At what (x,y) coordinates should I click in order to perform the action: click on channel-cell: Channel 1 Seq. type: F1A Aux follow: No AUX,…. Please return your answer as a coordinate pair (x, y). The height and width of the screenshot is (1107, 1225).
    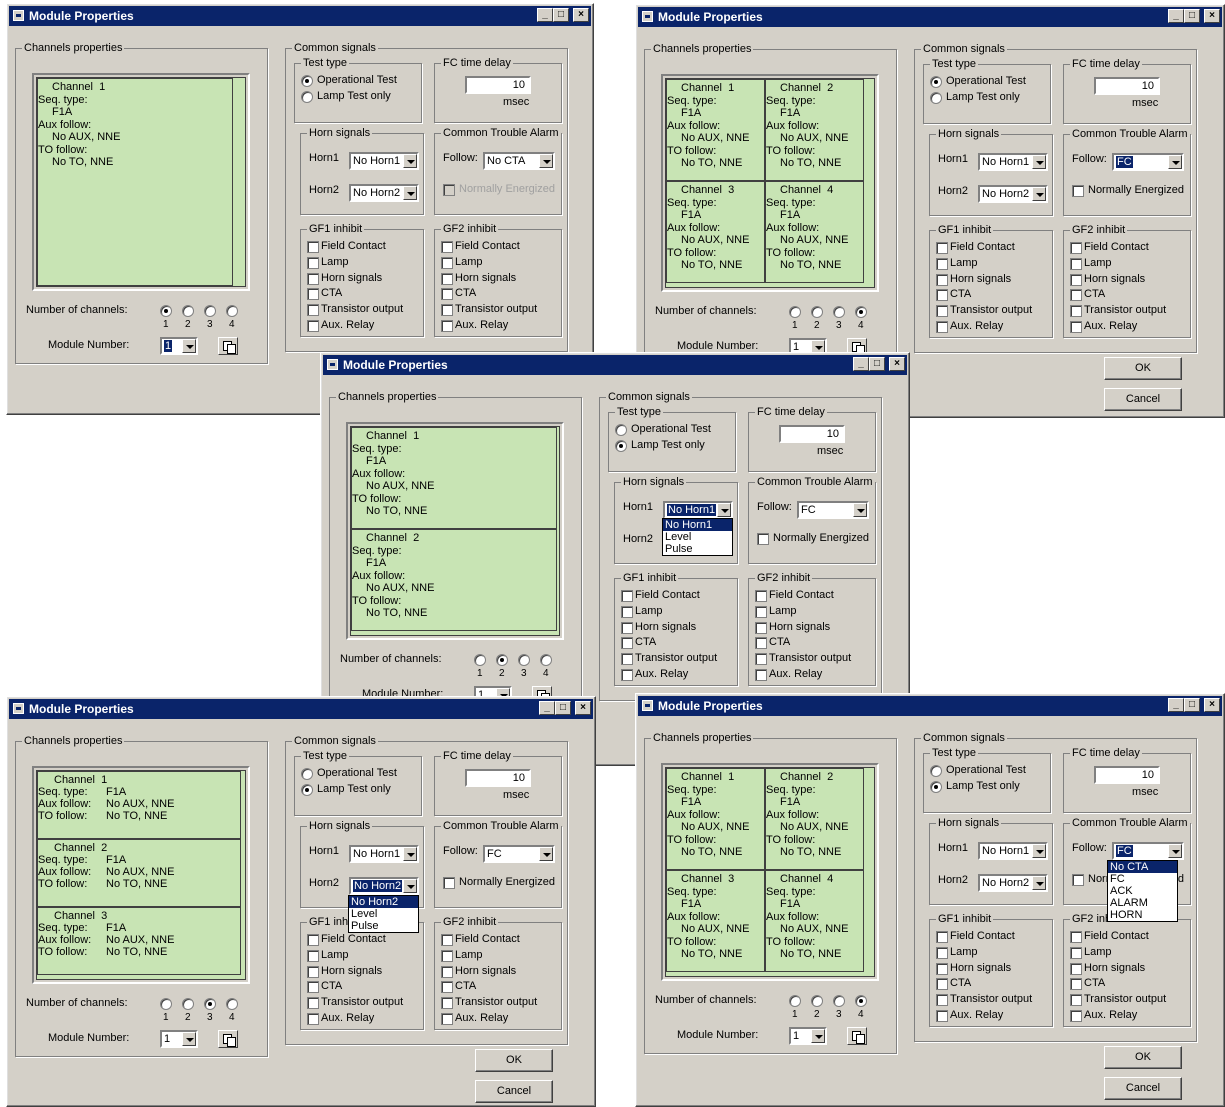
    Looking at the image, I should click on (454, 478).